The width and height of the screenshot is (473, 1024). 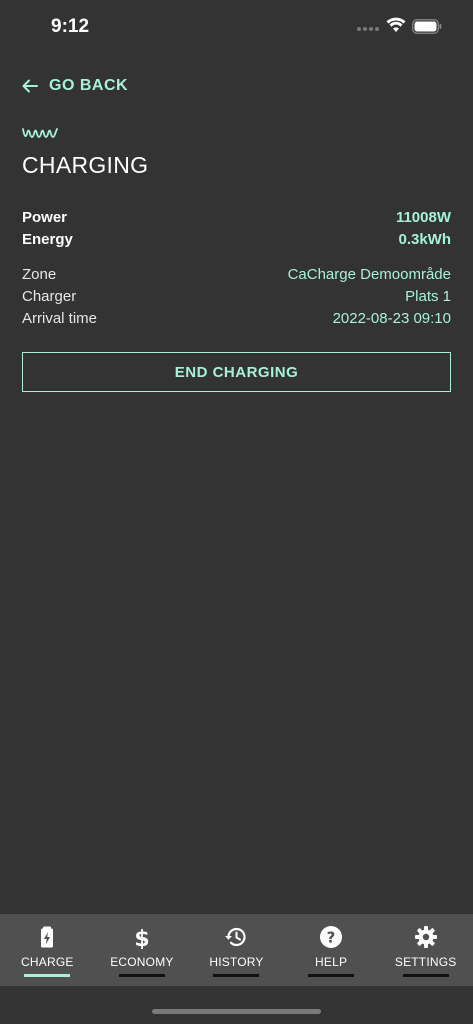 I want to click on charger-value: Plats 1, so click(x=428, y=296).